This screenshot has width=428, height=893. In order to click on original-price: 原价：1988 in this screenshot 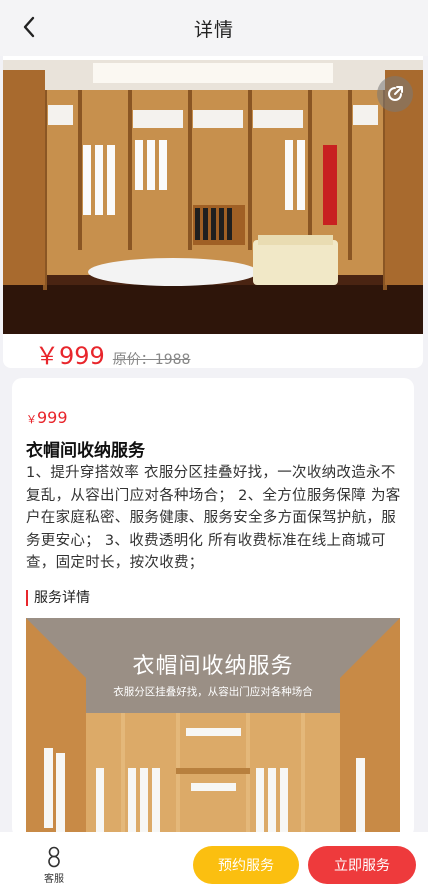, I will do `click(151, 360)`.